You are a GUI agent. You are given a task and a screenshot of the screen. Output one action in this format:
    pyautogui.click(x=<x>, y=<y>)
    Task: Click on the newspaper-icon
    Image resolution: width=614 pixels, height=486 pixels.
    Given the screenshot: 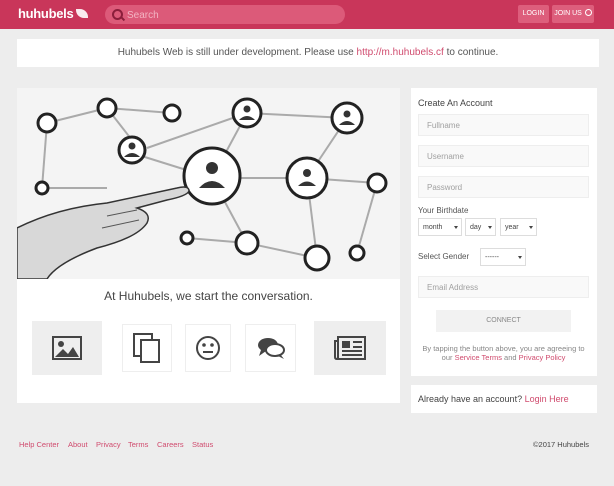 What is the action you would take?
    pyautogui.click(x=350, y=348)
    